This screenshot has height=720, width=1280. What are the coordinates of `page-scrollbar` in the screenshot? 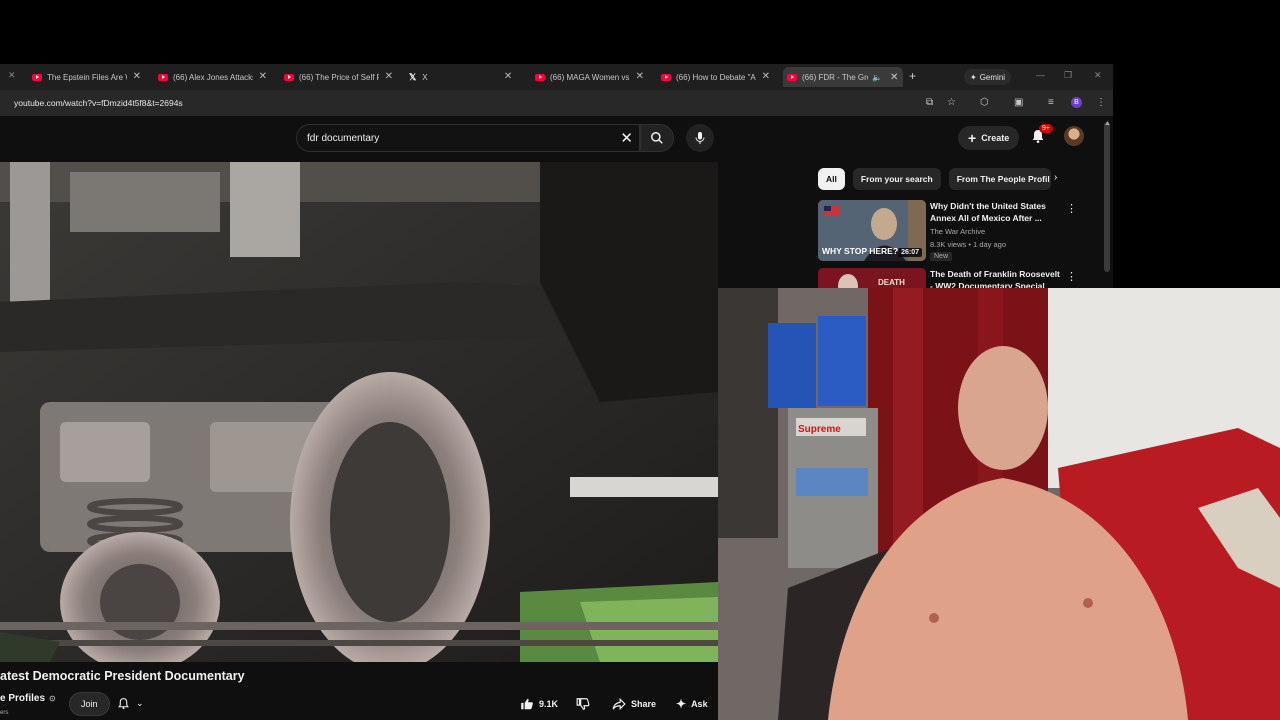 It's located at (1107, 197).